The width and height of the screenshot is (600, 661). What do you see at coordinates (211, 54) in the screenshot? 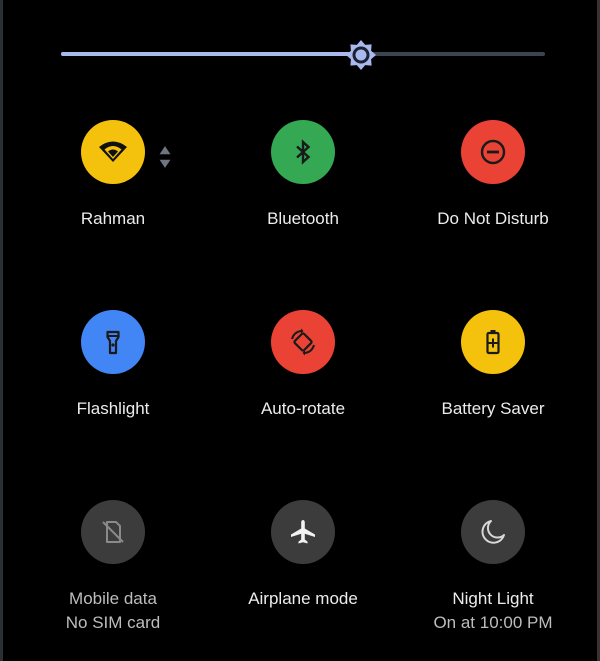
I see `brightness-fill` at bounding box center [211, 54].